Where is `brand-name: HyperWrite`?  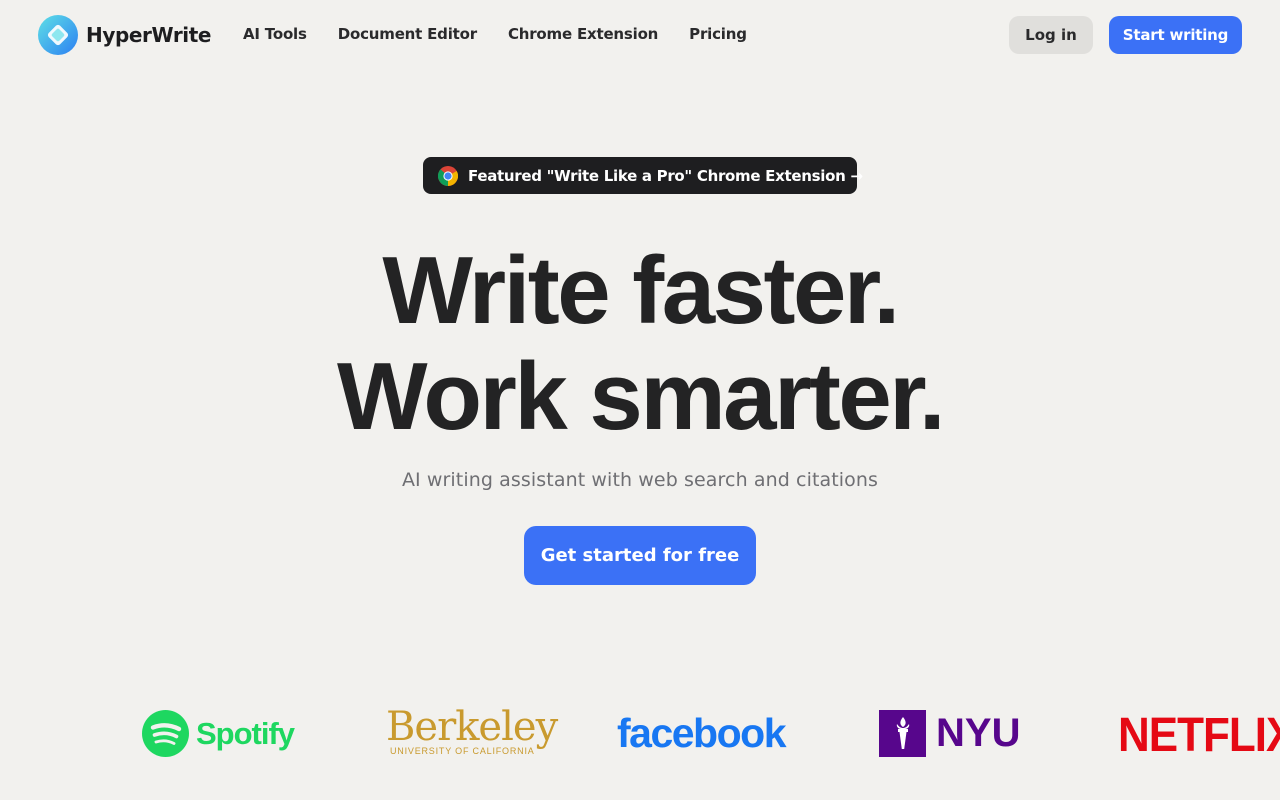 brand-name: HyperWrite is located at coordinates (149, 35).